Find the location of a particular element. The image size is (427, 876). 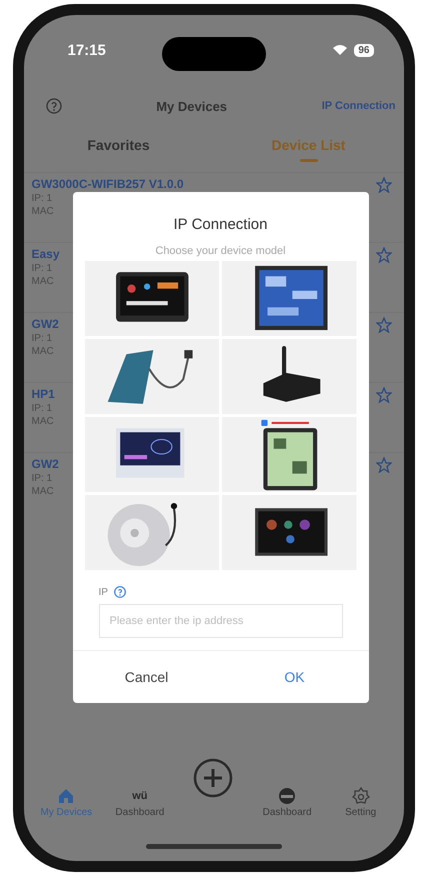

nav-tab: Dashboard is located at coordinates (287, 802).